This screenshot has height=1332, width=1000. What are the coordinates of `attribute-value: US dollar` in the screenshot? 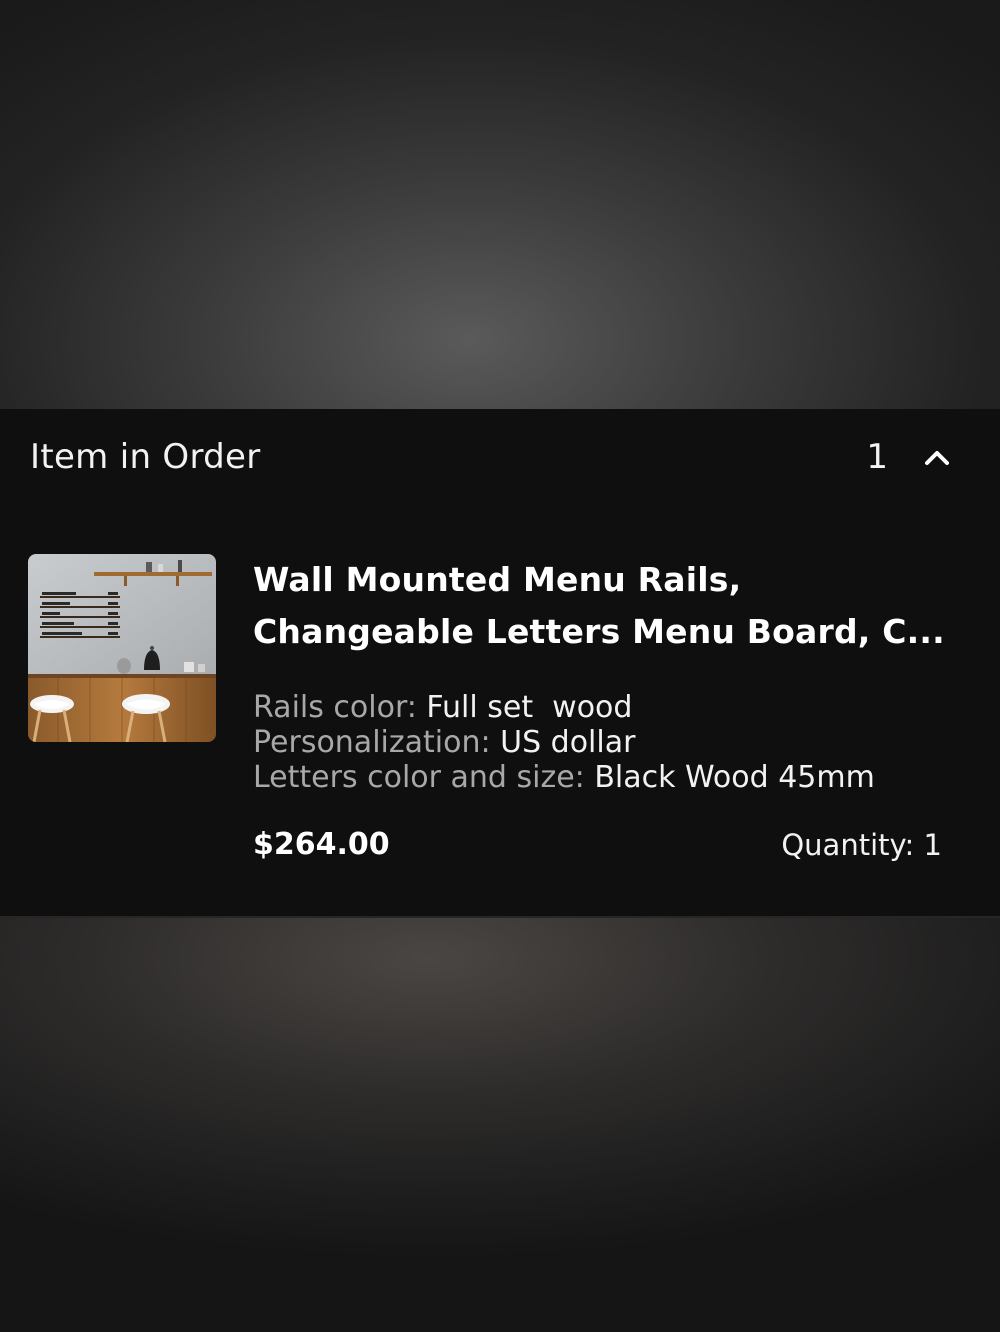 It's located at (568, 742).